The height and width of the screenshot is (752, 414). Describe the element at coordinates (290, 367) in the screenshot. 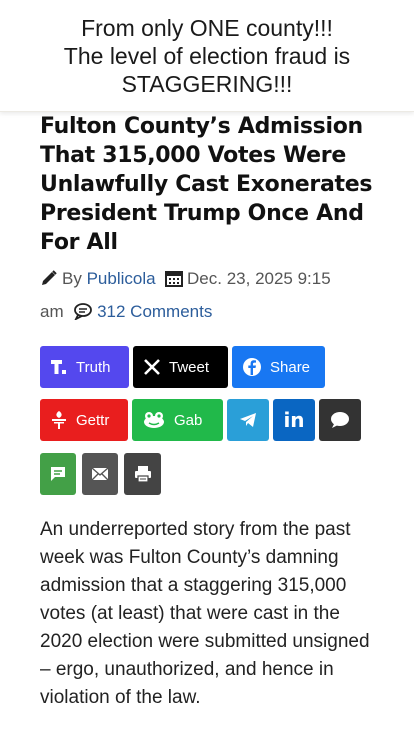

I see `share-label: Share` at that location.